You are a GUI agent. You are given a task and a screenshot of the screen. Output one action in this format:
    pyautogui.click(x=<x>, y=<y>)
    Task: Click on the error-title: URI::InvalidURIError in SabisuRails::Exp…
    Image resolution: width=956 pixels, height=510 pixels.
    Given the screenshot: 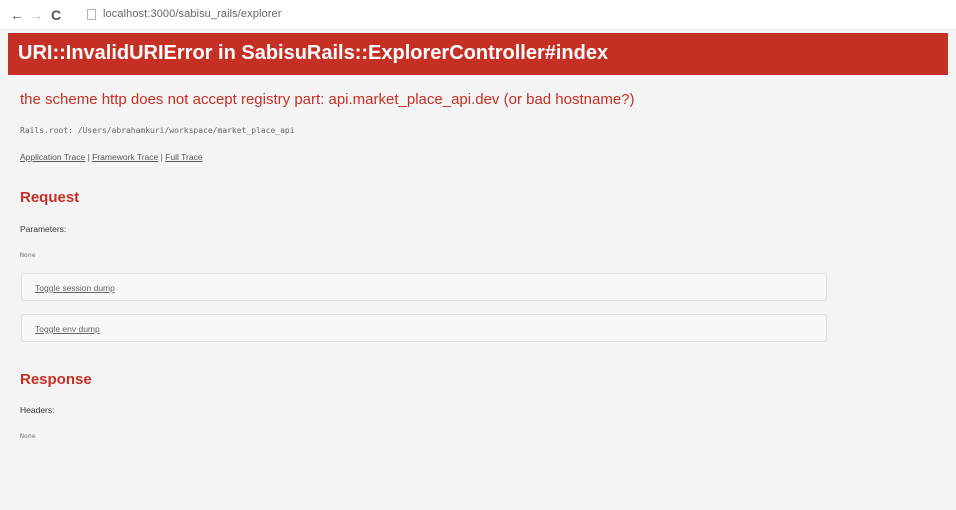 What is the action you would take?
    pyautogui.click(x=313, y=53)
    